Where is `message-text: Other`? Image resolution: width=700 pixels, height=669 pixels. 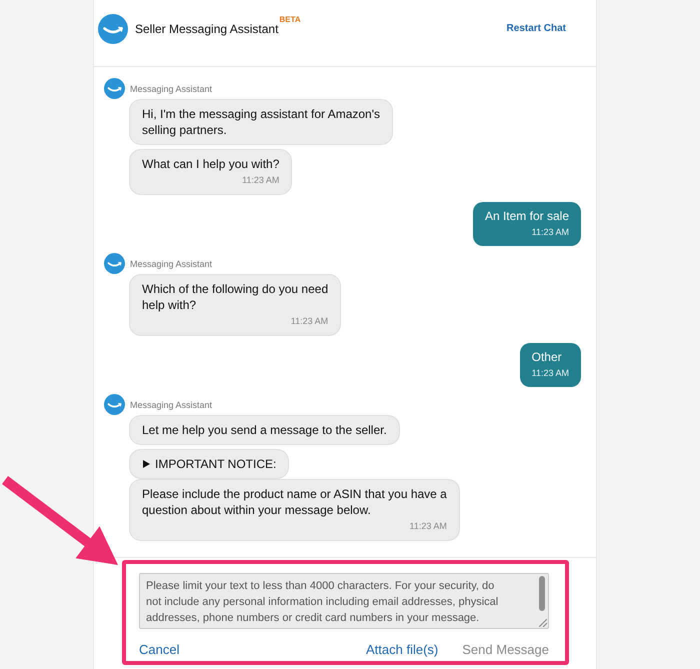 message-text: Other is located at coordinates (547, 357).